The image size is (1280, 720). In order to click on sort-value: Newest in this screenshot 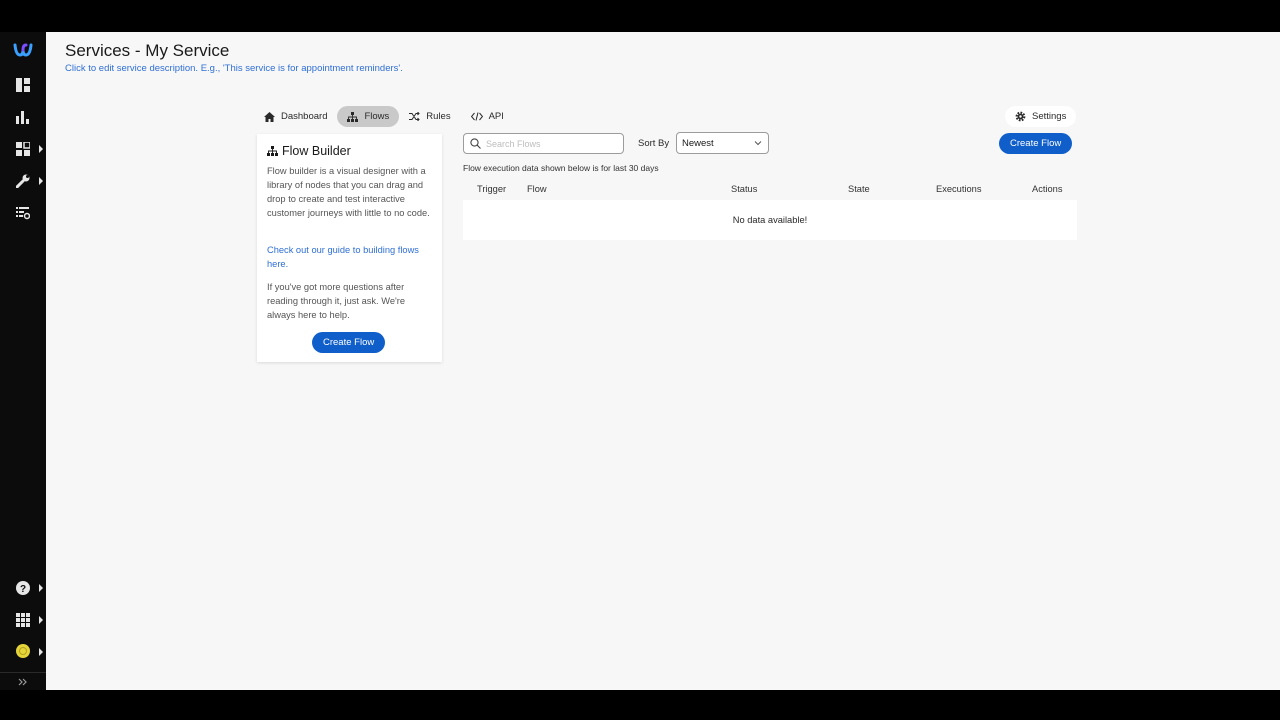, I will do `click(698, 143)`.